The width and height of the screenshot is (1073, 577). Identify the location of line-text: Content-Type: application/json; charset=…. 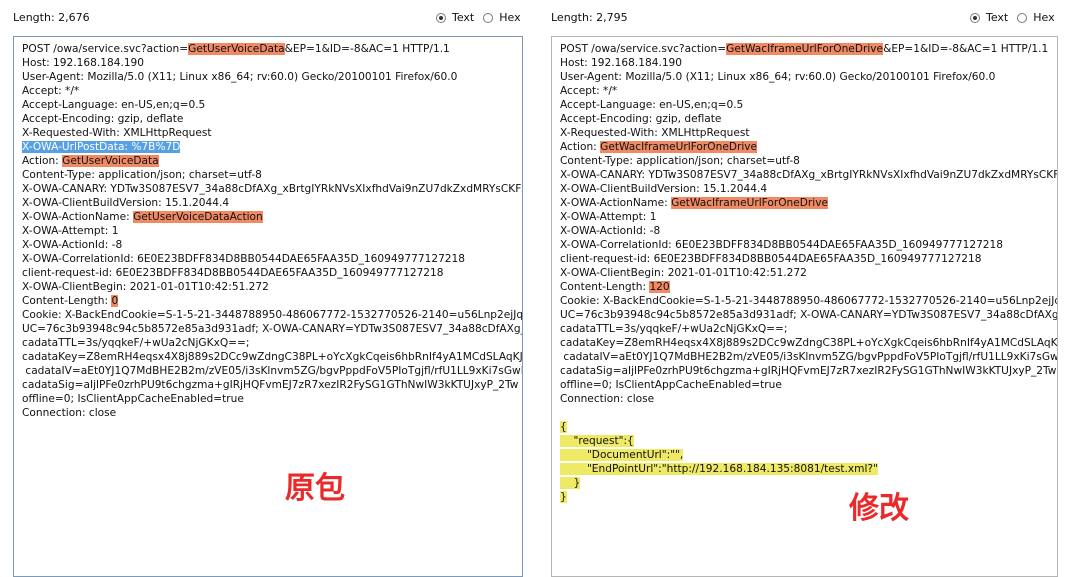
(142, 175).